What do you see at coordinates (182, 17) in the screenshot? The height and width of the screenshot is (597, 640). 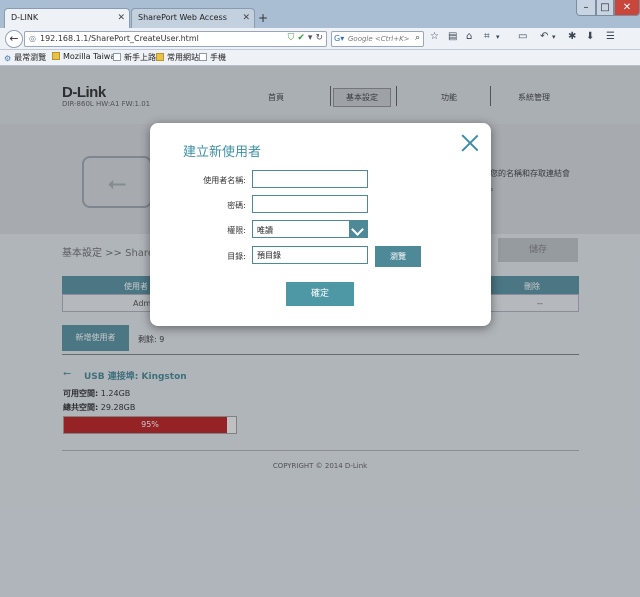 I see `tab-label: SharePort Web Access` at bounding box center [182, 17].